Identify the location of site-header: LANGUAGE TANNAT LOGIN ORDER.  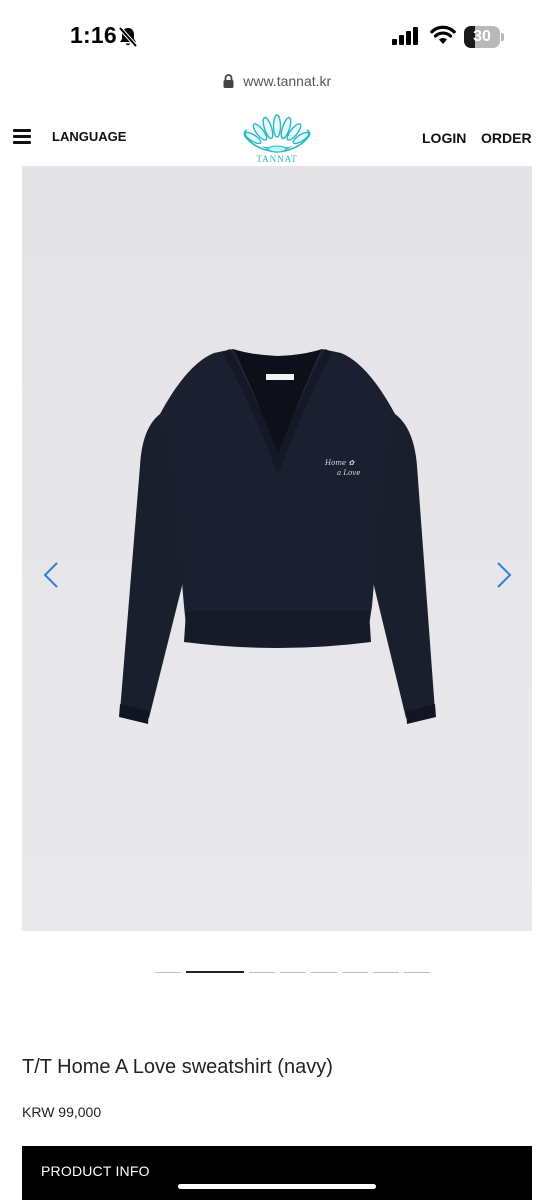
(277, 138).